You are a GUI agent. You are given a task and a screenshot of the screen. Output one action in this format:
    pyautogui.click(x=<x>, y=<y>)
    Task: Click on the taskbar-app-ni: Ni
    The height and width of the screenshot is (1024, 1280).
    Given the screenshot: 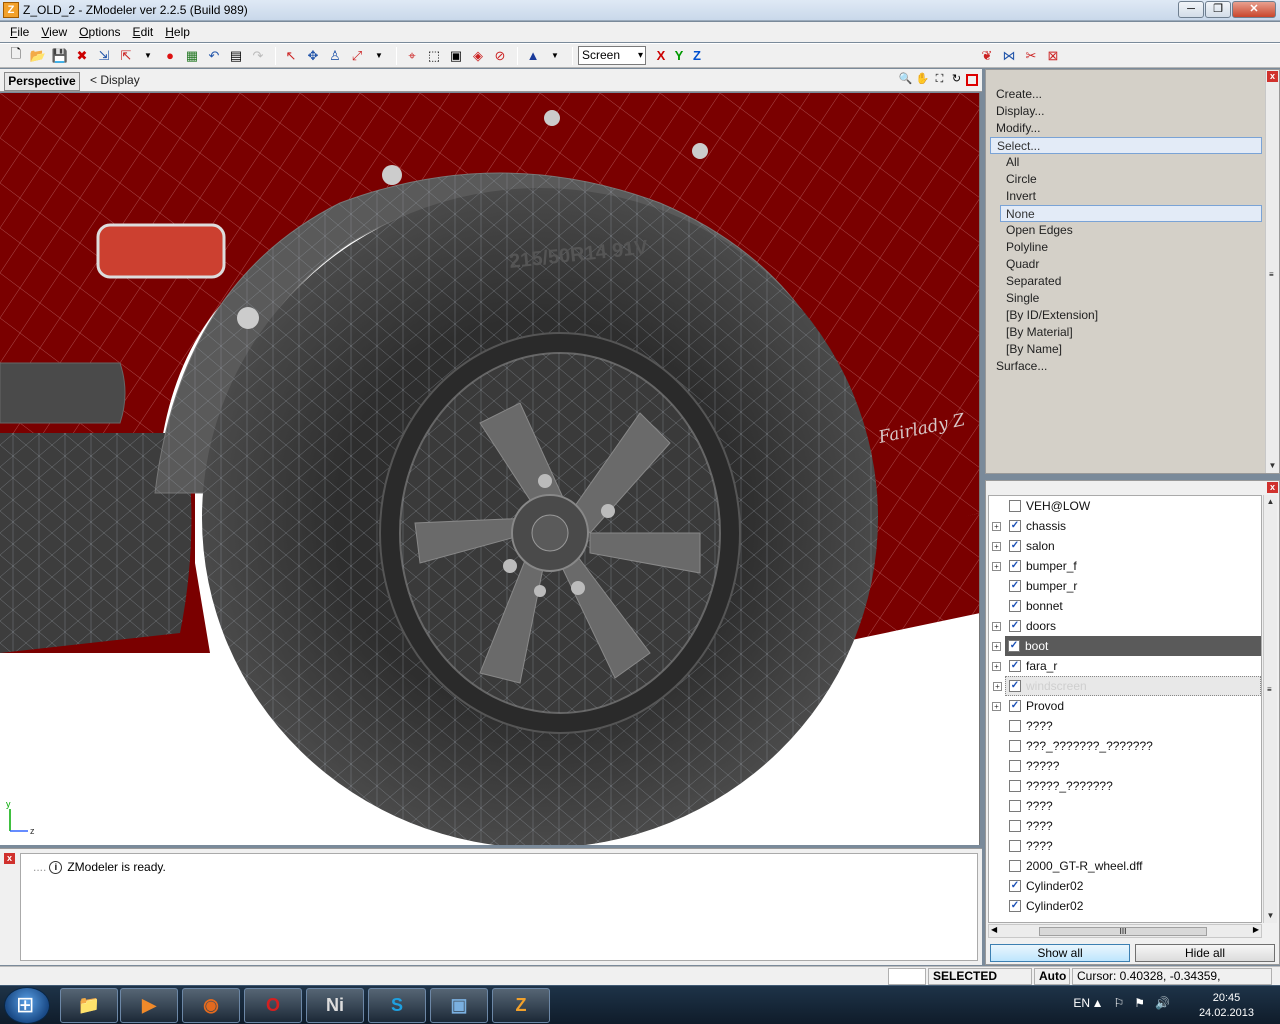 What is the action you would take?
    pyautogui.click(x=335, y=1005)
    